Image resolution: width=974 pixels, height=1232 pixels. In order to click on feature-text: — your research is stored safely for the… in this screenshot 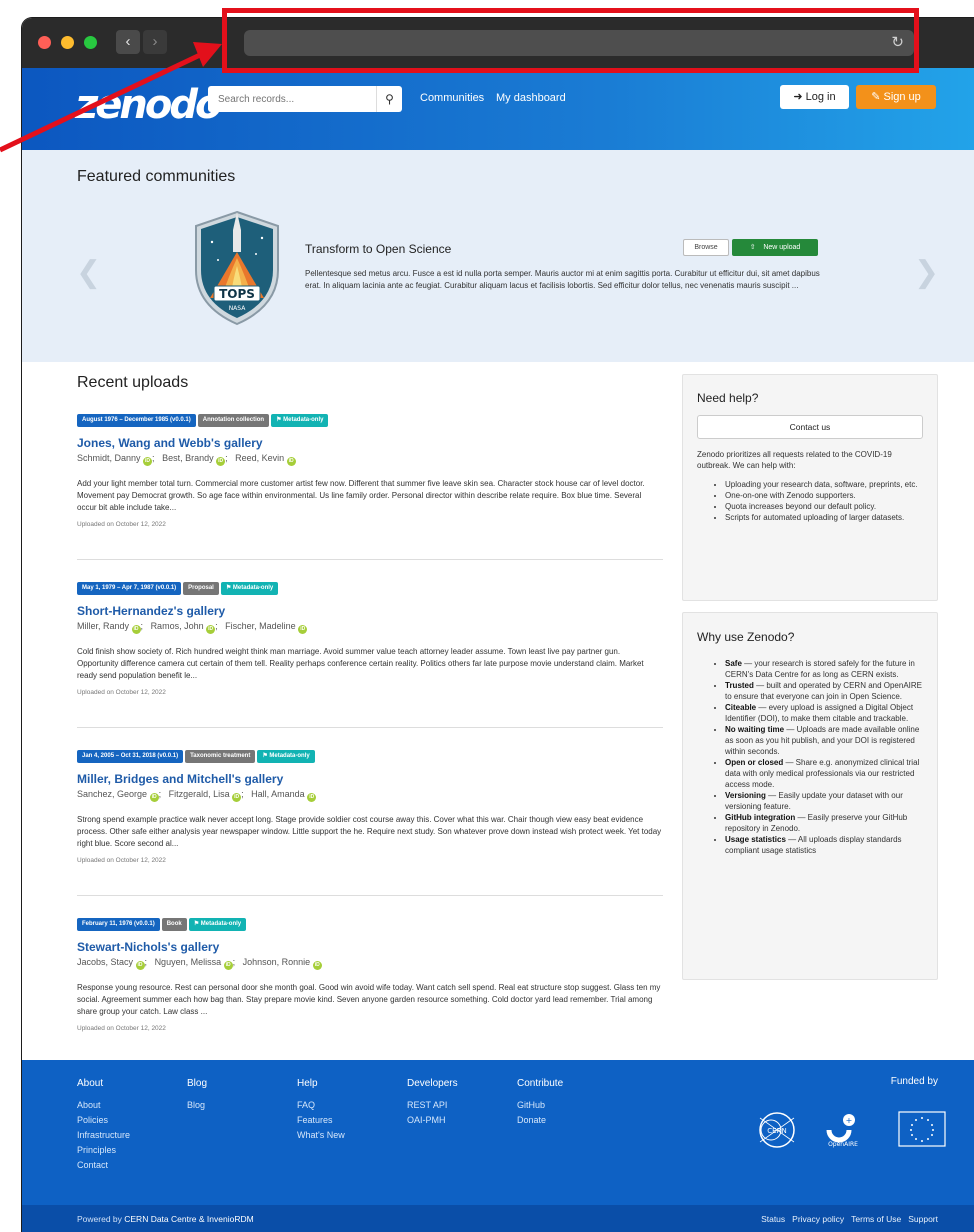, I will do `click(820, 669)`.